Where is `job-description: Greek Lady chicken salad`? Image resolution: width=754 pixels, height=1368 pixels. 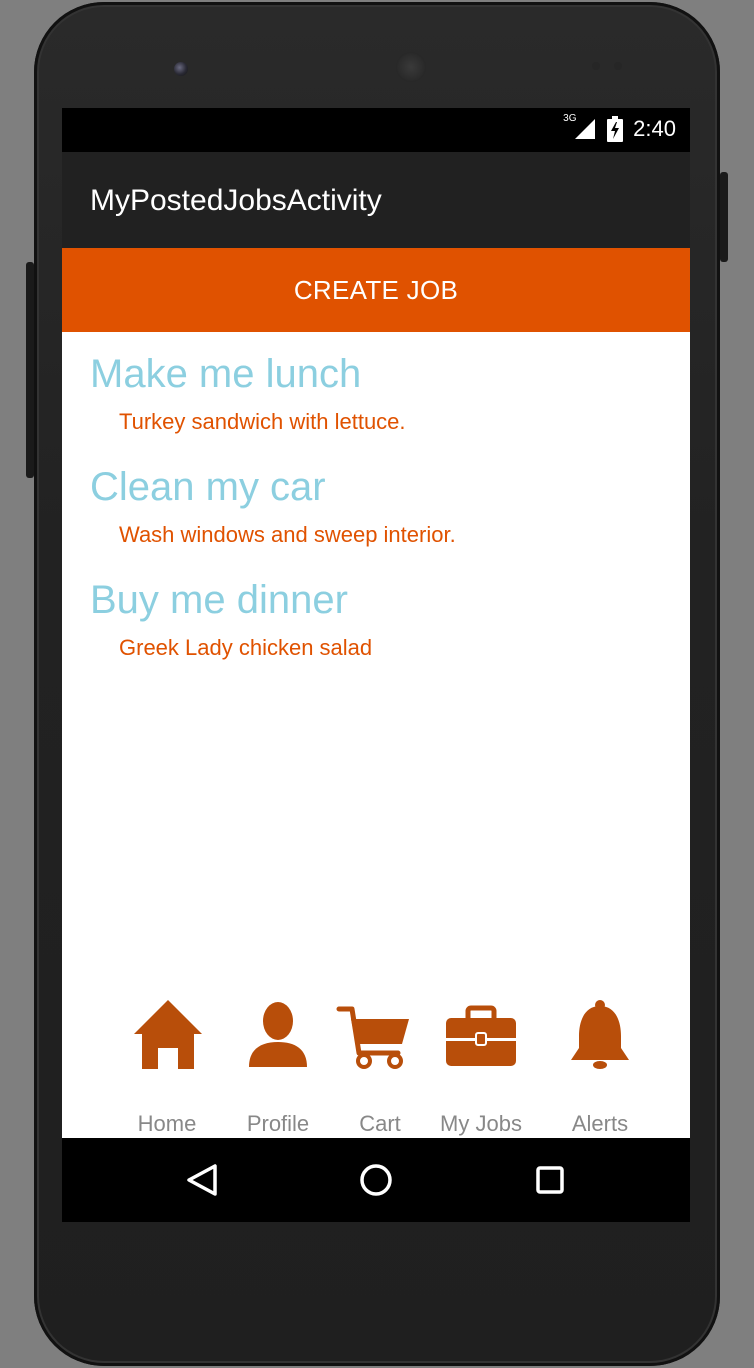 job-description: Greek Lady chicken salad is located at coordinates (246, 647).